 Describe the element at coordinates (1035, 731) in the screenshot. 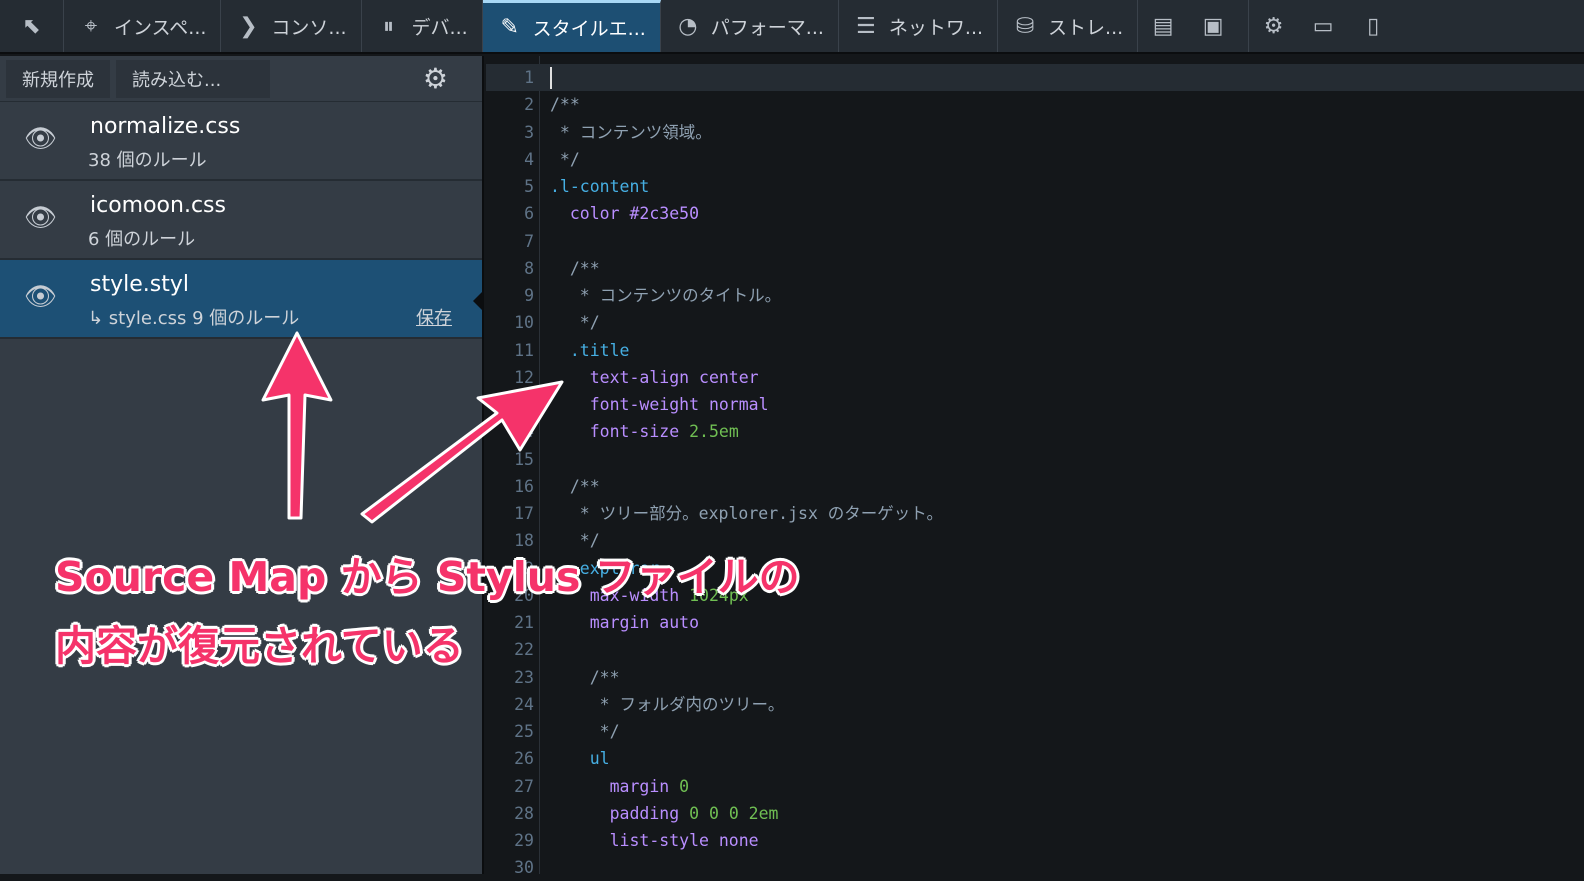

I see `code-line: 25 */` at that location.